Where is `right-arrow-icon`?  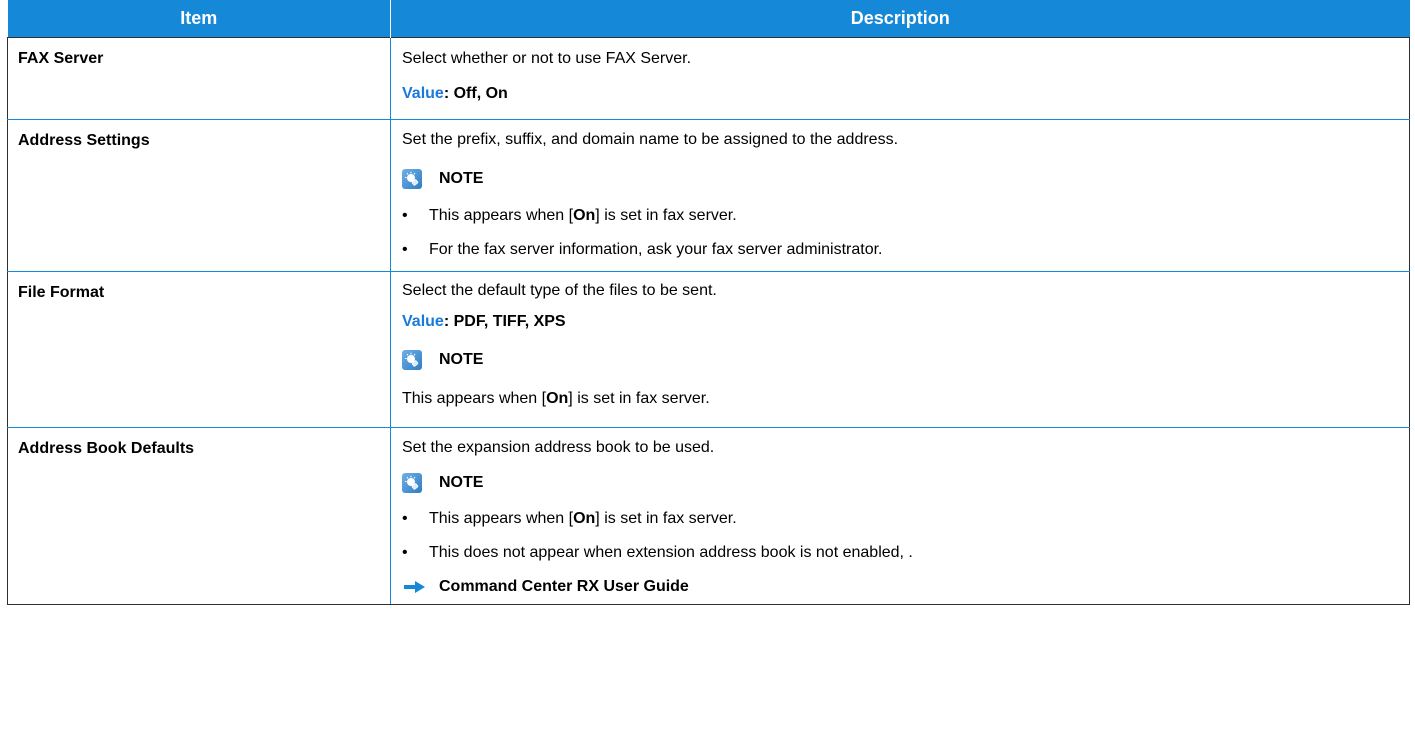
right-arrow-icon is located at coordinates (414, 587).